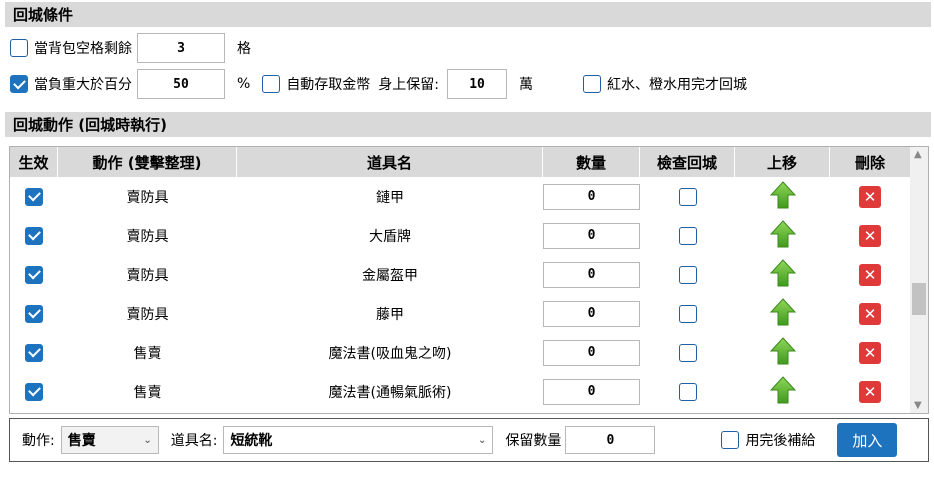  I want to click on table-row: 賣防具 鏈甲 0 ✕, so click(460, 196).